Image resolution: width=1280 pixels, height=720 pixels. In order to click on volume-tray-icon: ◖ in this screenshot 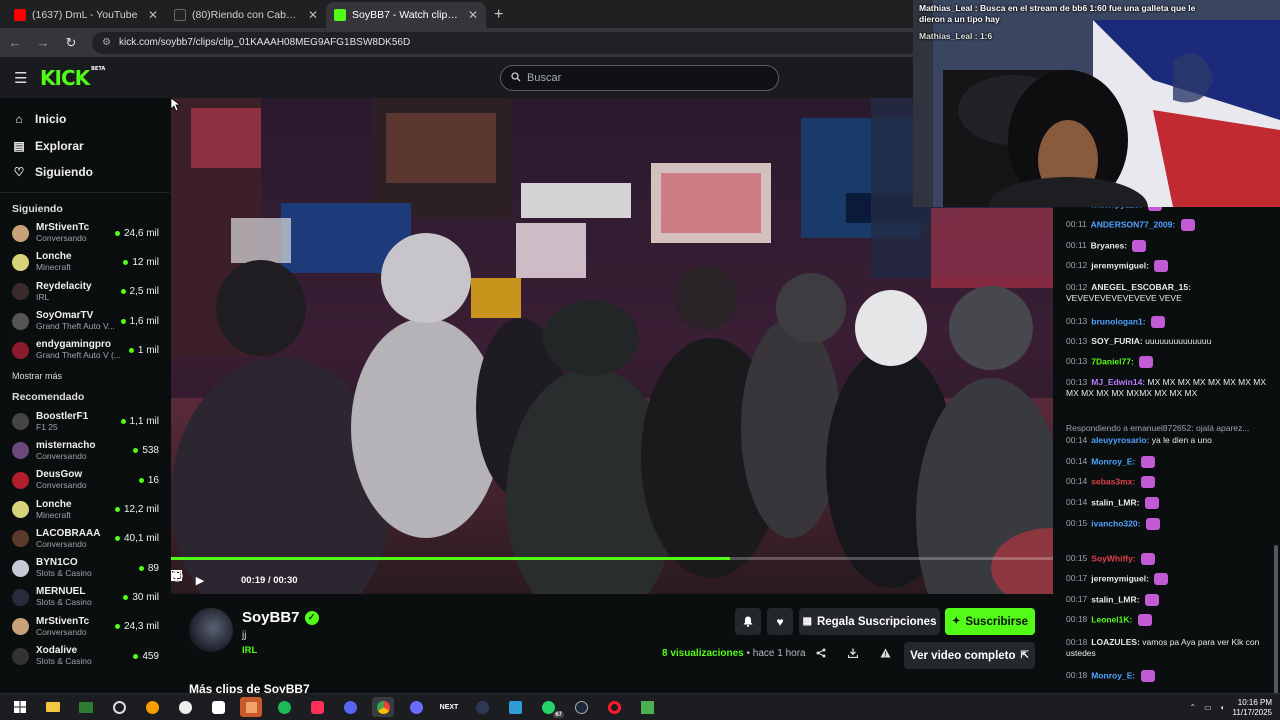, I will do `click(1222, 707)`.